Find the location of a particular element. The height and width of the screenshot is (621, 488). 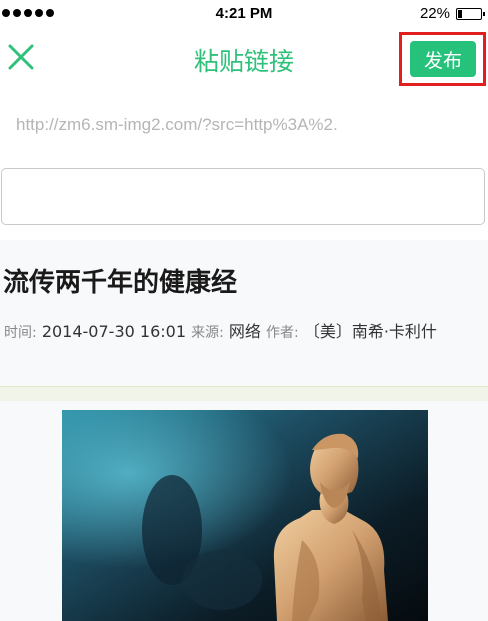

divider-band is located at coordinates (244, 394).